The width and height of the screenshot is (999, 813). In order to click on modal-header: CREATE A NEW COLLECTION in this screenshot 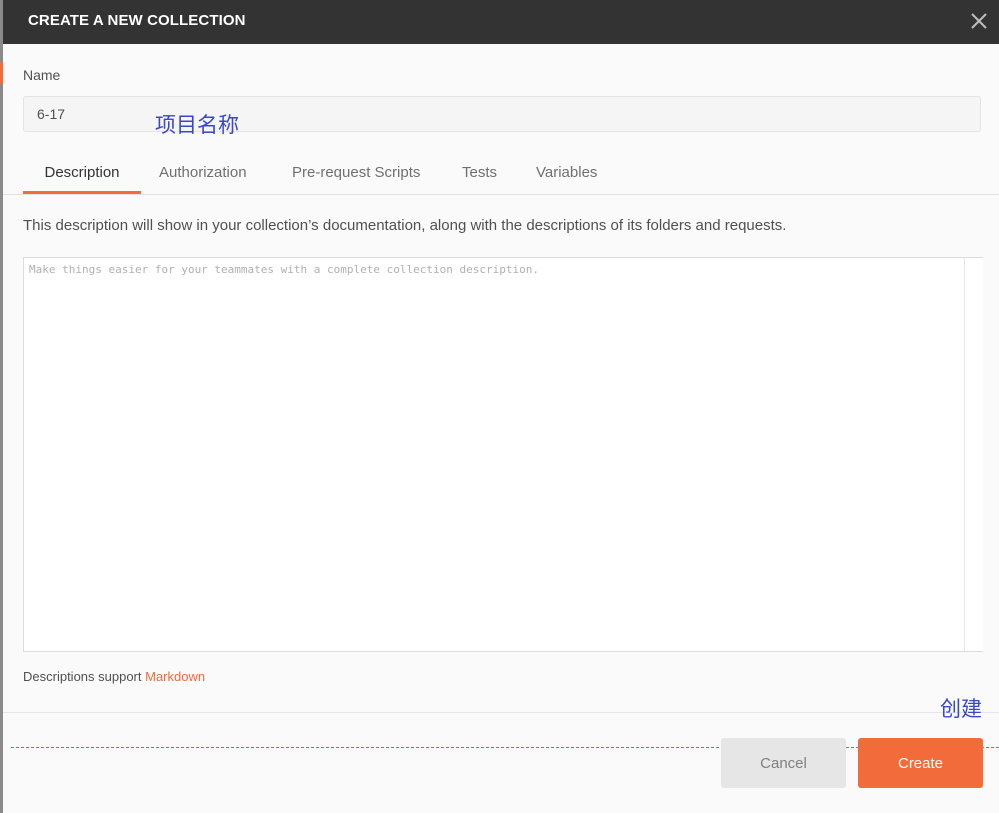, I will do `click(501, 22)`.